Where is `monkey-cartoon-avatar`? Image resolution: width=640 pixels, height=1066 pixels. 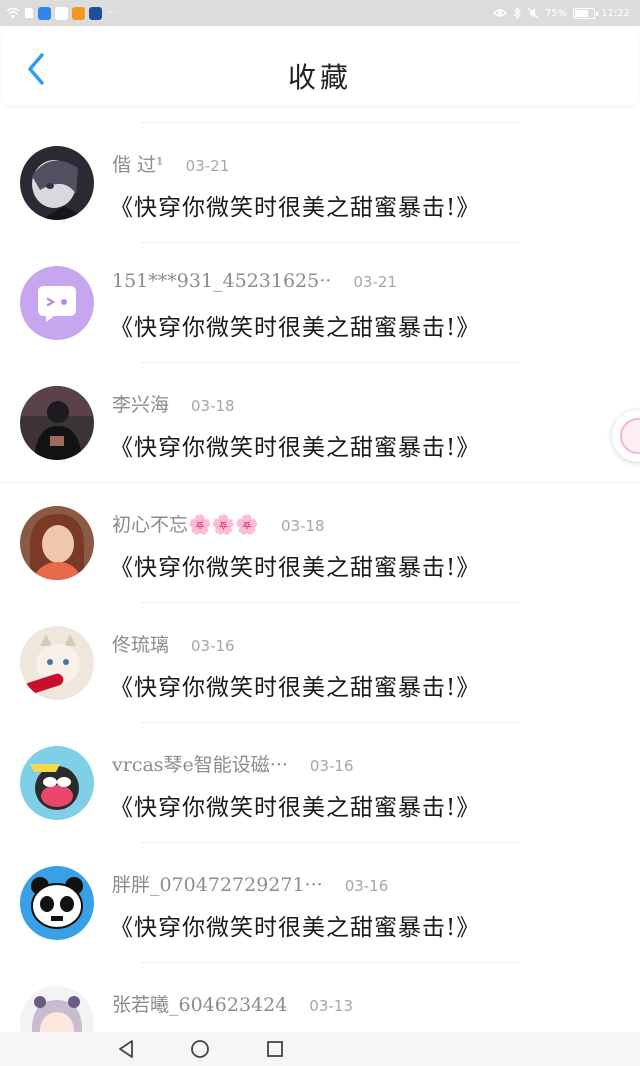
monkey-cartoon-avatar is located at coordinates (57, 783).